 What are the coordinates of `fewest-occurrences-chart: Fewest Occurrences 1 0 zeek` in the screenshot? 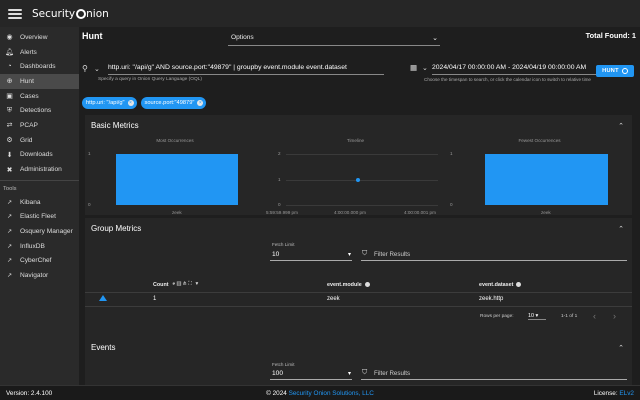 It's located at (539, 175).